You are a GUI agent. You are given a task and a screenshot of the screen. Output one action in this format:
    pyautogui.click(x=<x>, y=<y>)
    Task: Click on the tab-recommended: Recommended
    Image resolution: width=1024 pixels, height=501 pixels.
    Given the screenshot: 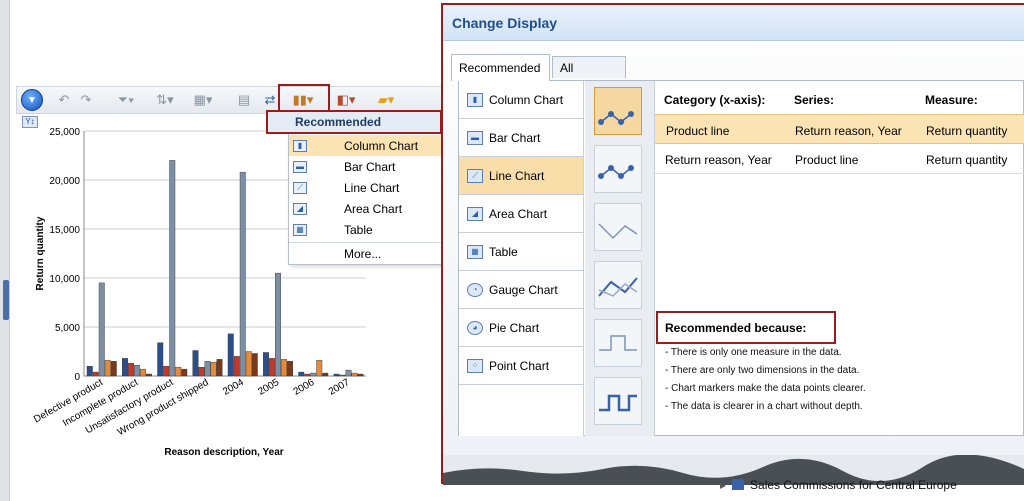 What is the action you would take?
    pyautogui.click(x=500, y=67)
    